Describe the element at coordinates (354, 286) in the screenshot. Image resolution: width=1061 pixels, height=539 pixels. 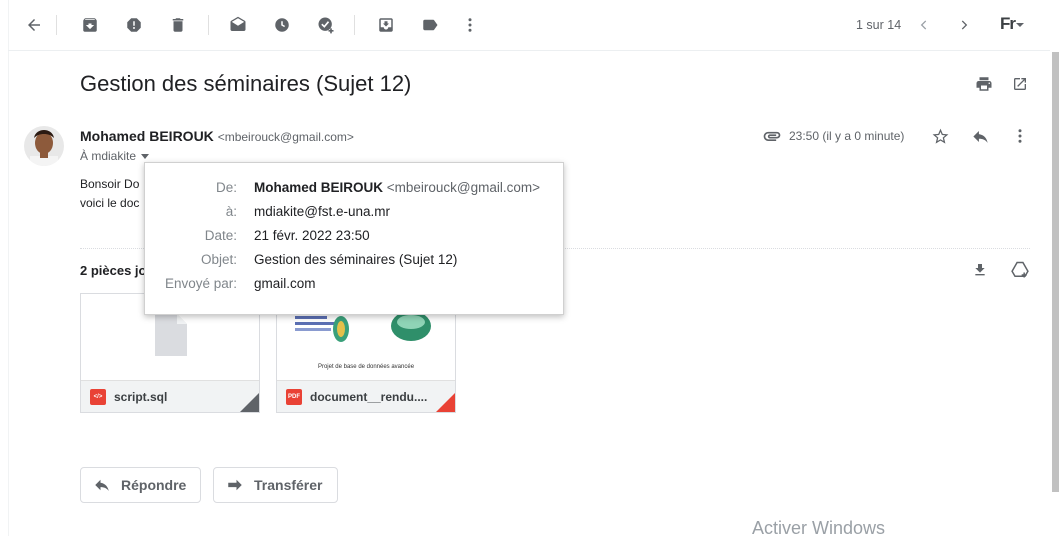
I see `detail-row-mailed-by: Envoyé par: gmail.com` at that location.